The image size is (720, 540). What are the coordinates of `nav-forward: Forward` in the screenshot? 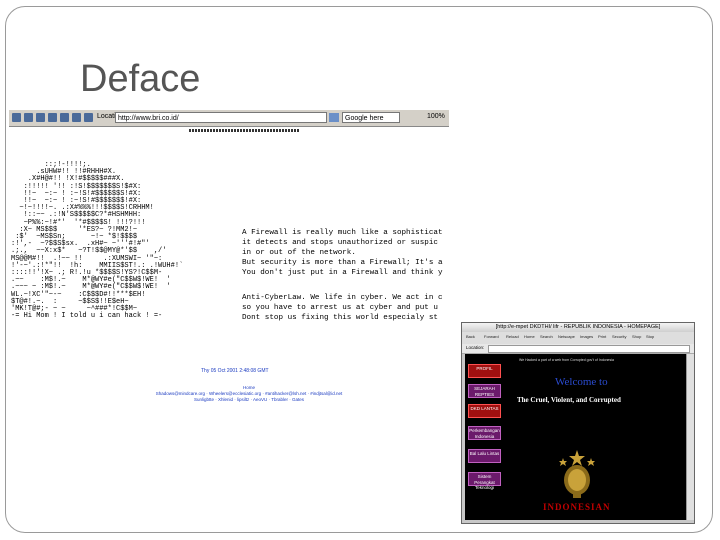 It's located at (491, 336).